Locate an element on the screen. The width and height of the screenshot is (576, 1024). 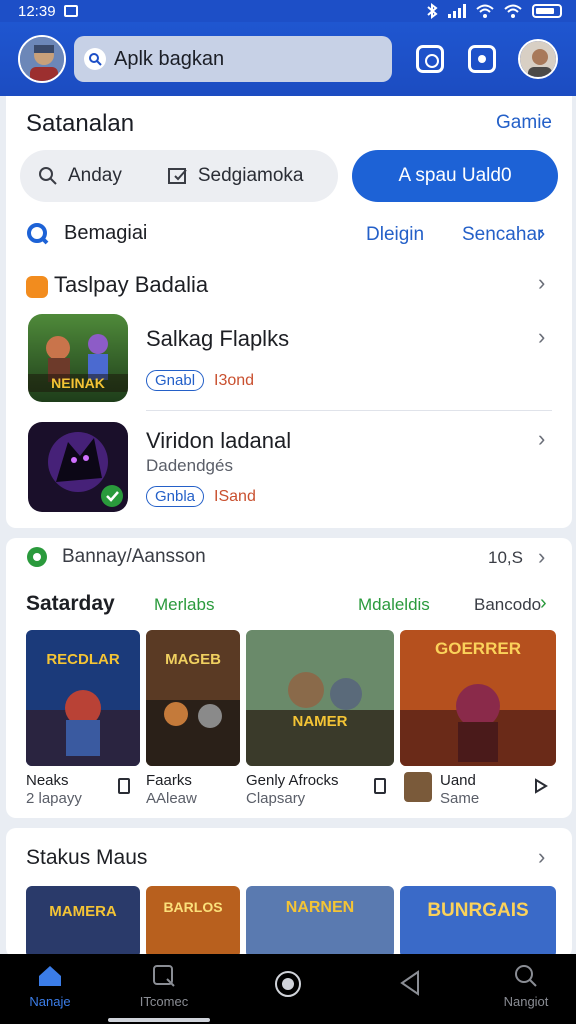
bottom-cover-1: MAMERA is located at coordinates (83, 922).